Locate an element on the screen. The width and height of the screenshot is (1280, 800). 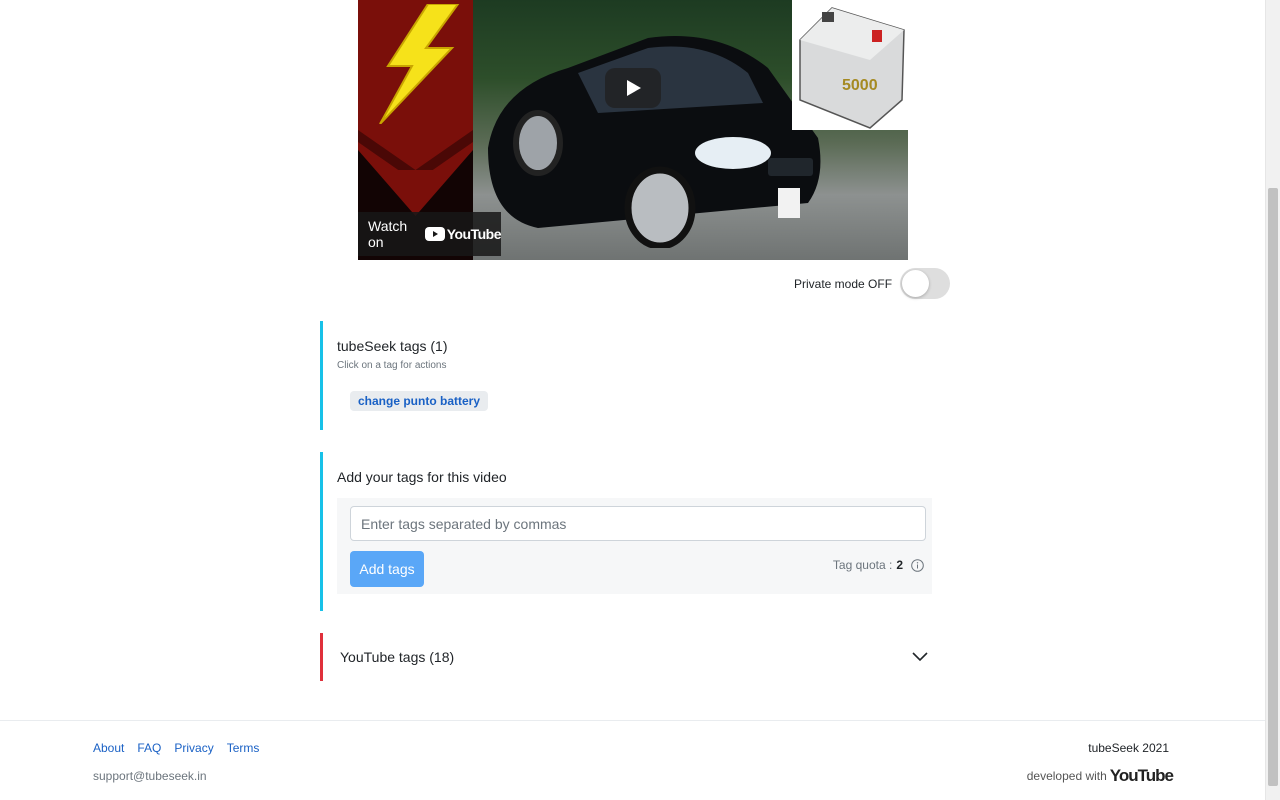
footer-links: About FAQ Privacy Terms is located at coordinates (176, 748).